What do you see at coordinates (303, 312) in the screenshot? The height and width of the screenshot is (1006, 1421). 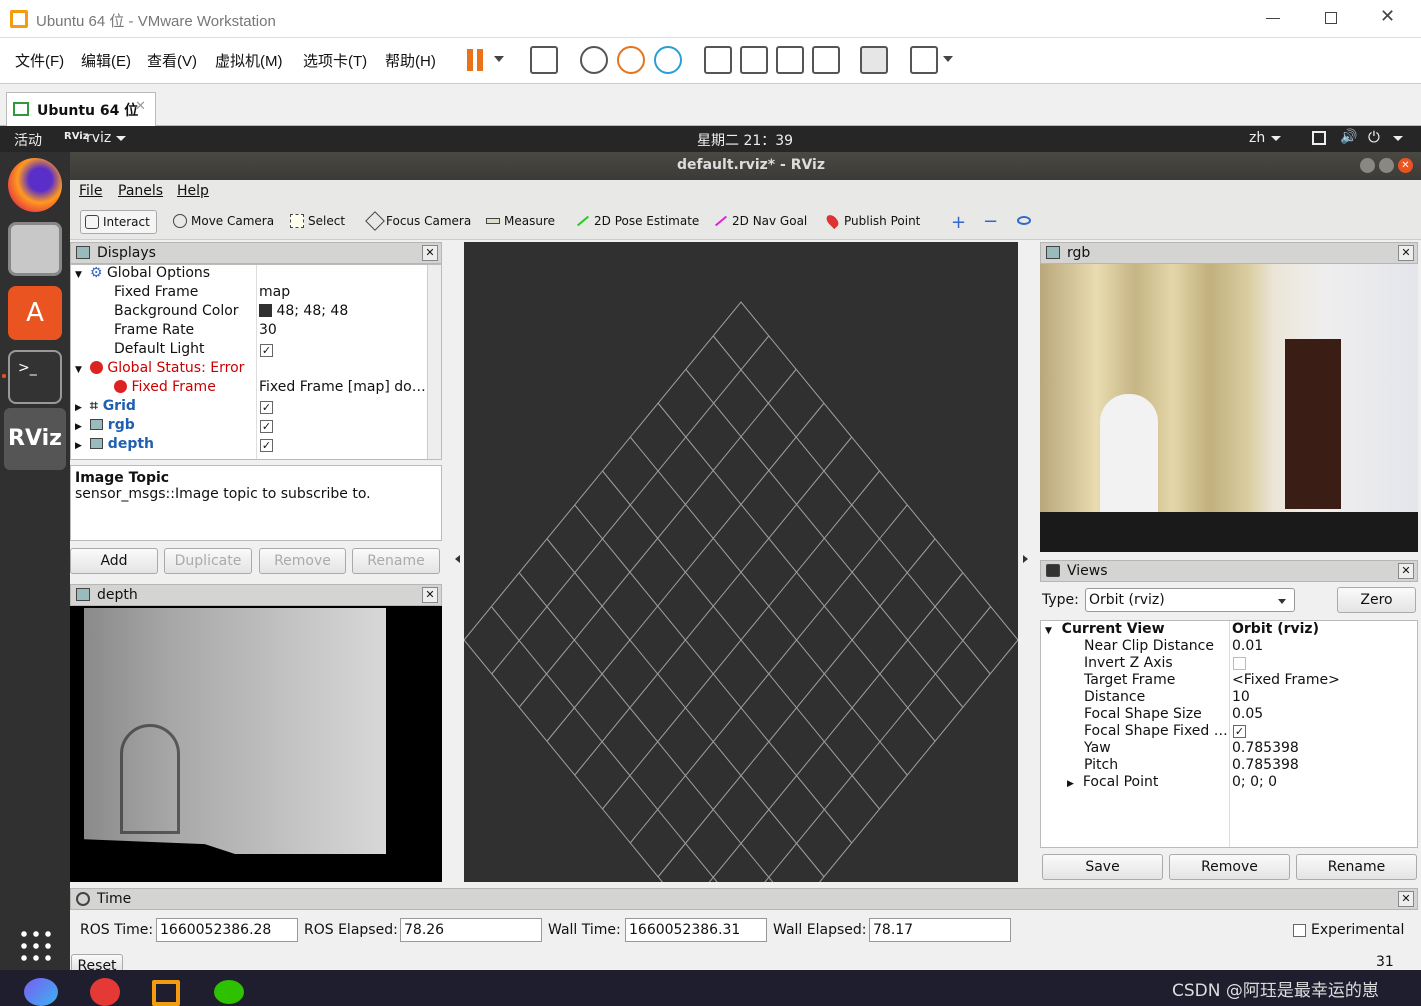 I see `background-color-value: 48; 48; 48` at bounding box center [303, 312].